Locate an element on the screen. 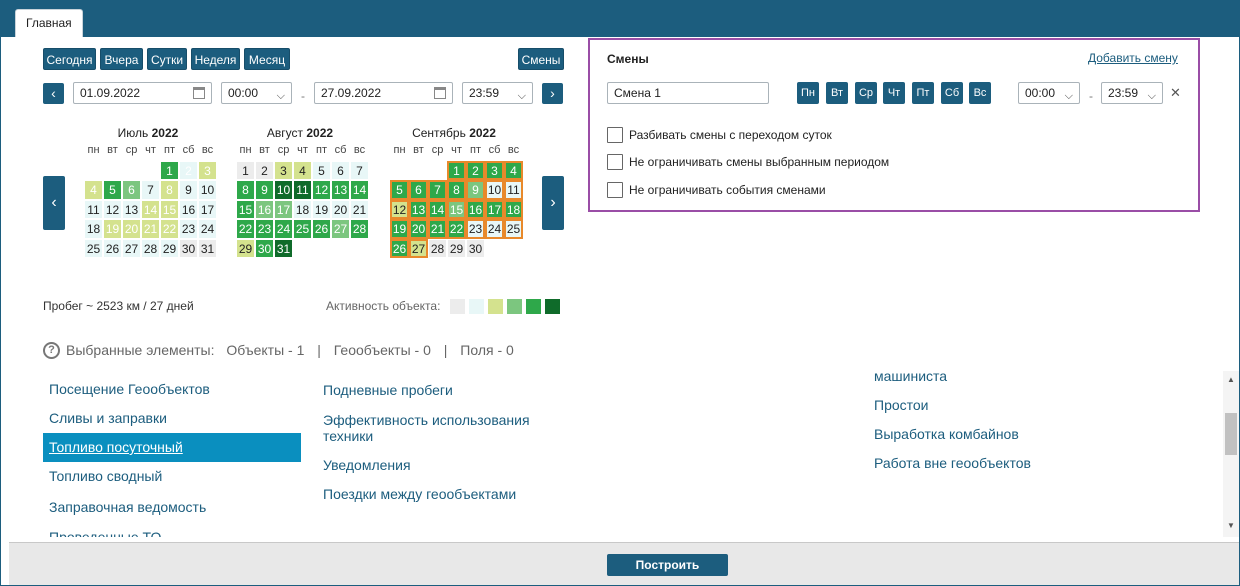 The image size is (1240, 586). calendar-day: 3 is located at coordinates (494, 170).